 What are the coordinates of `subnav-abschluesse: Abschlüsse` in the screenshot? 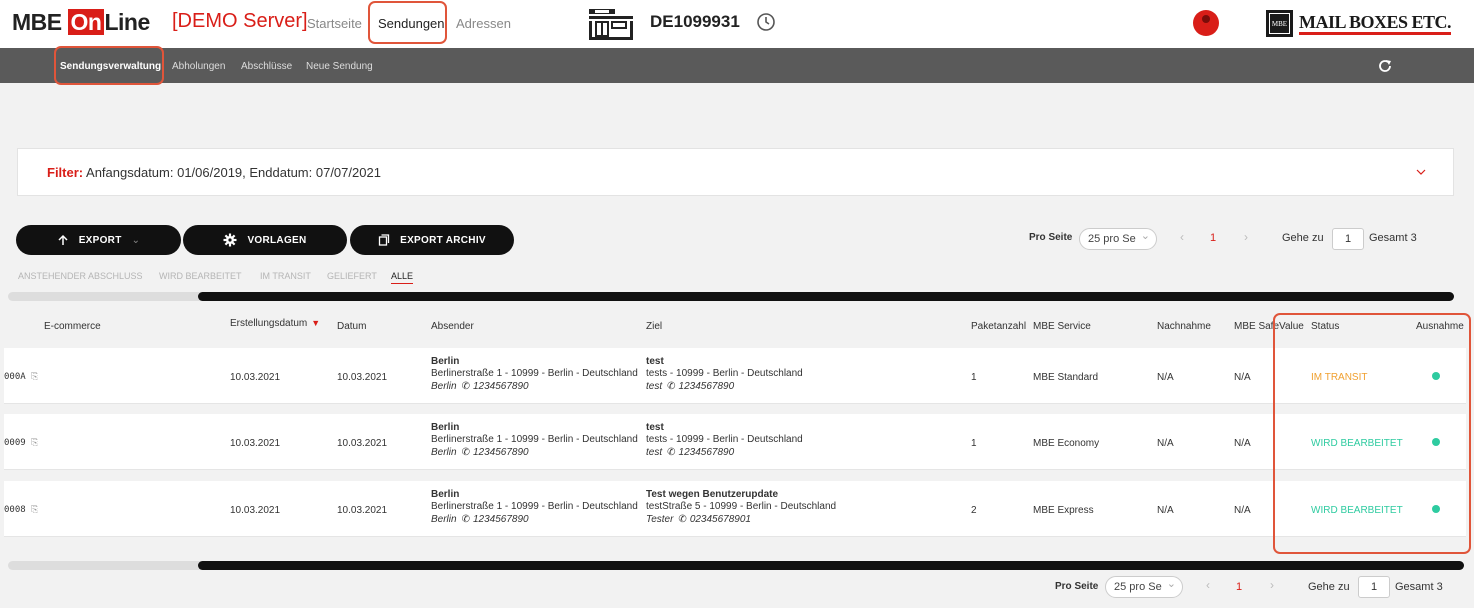 It's located at (266, 66).